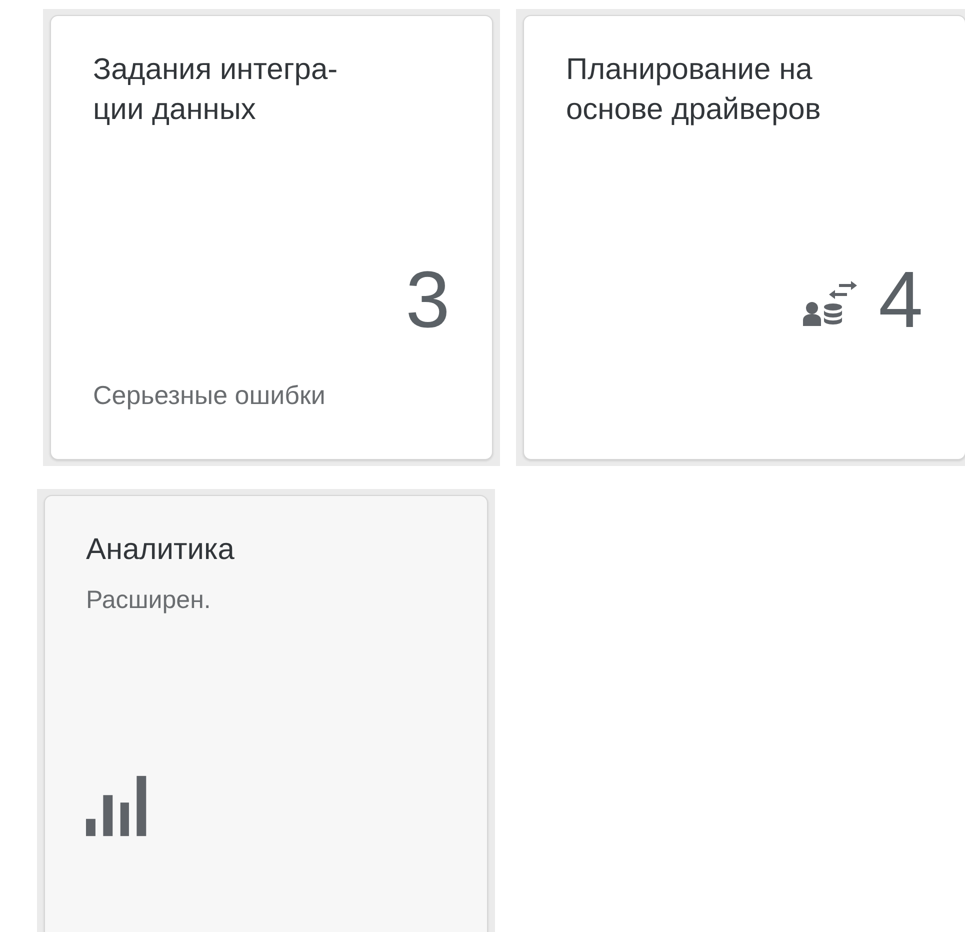  What do you see at coordinates (271, 419) in the screenshot?
I see `tile-footer: Серьезные ошибки` at bounding box center [271, 419].